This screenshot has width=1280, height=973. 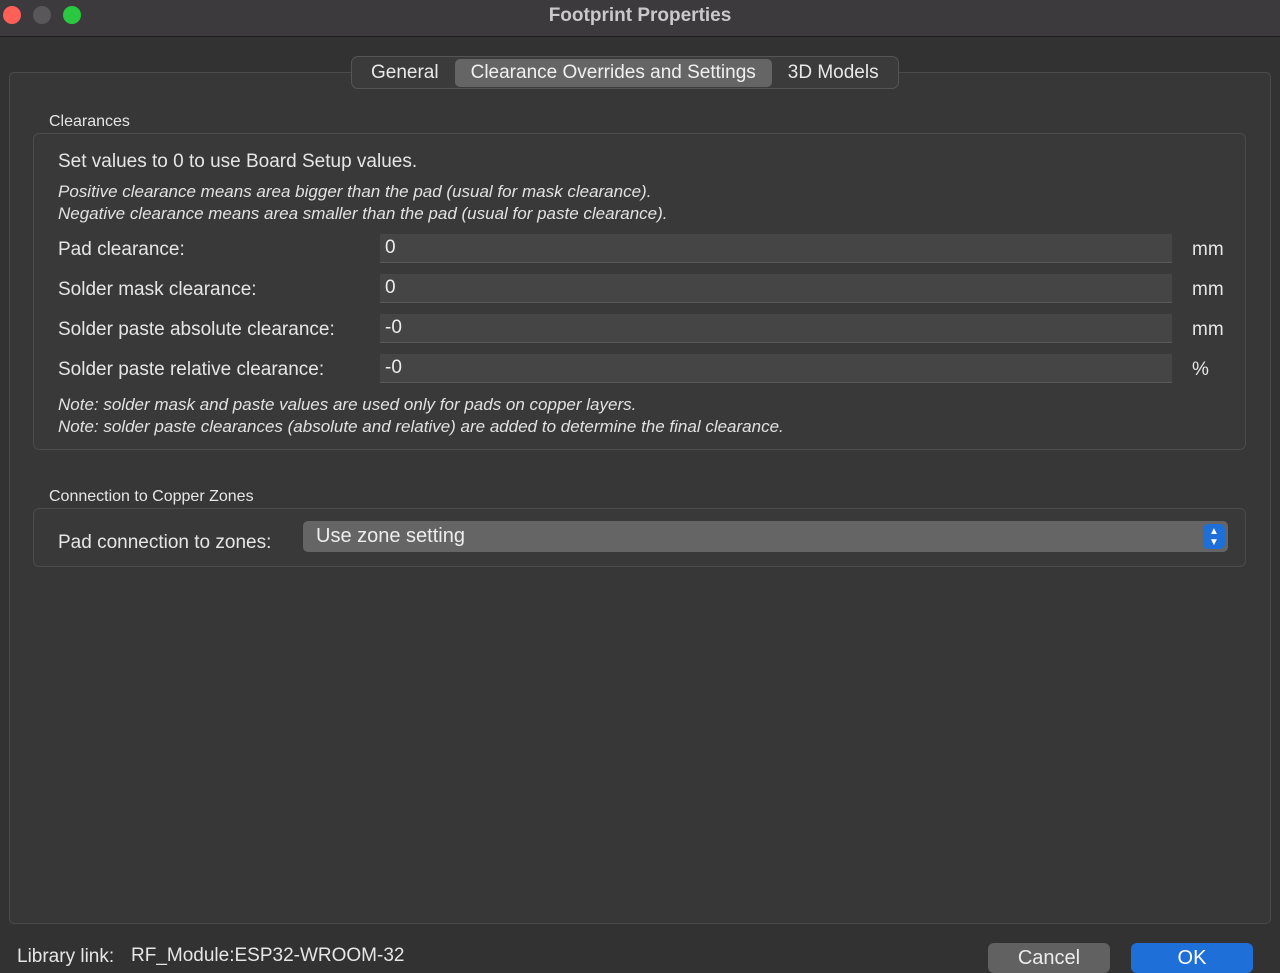 What do you see at coordinates (1192, 958) in the screenshot?
I see `ok-button: OK` at bounding box center [1192, 958].